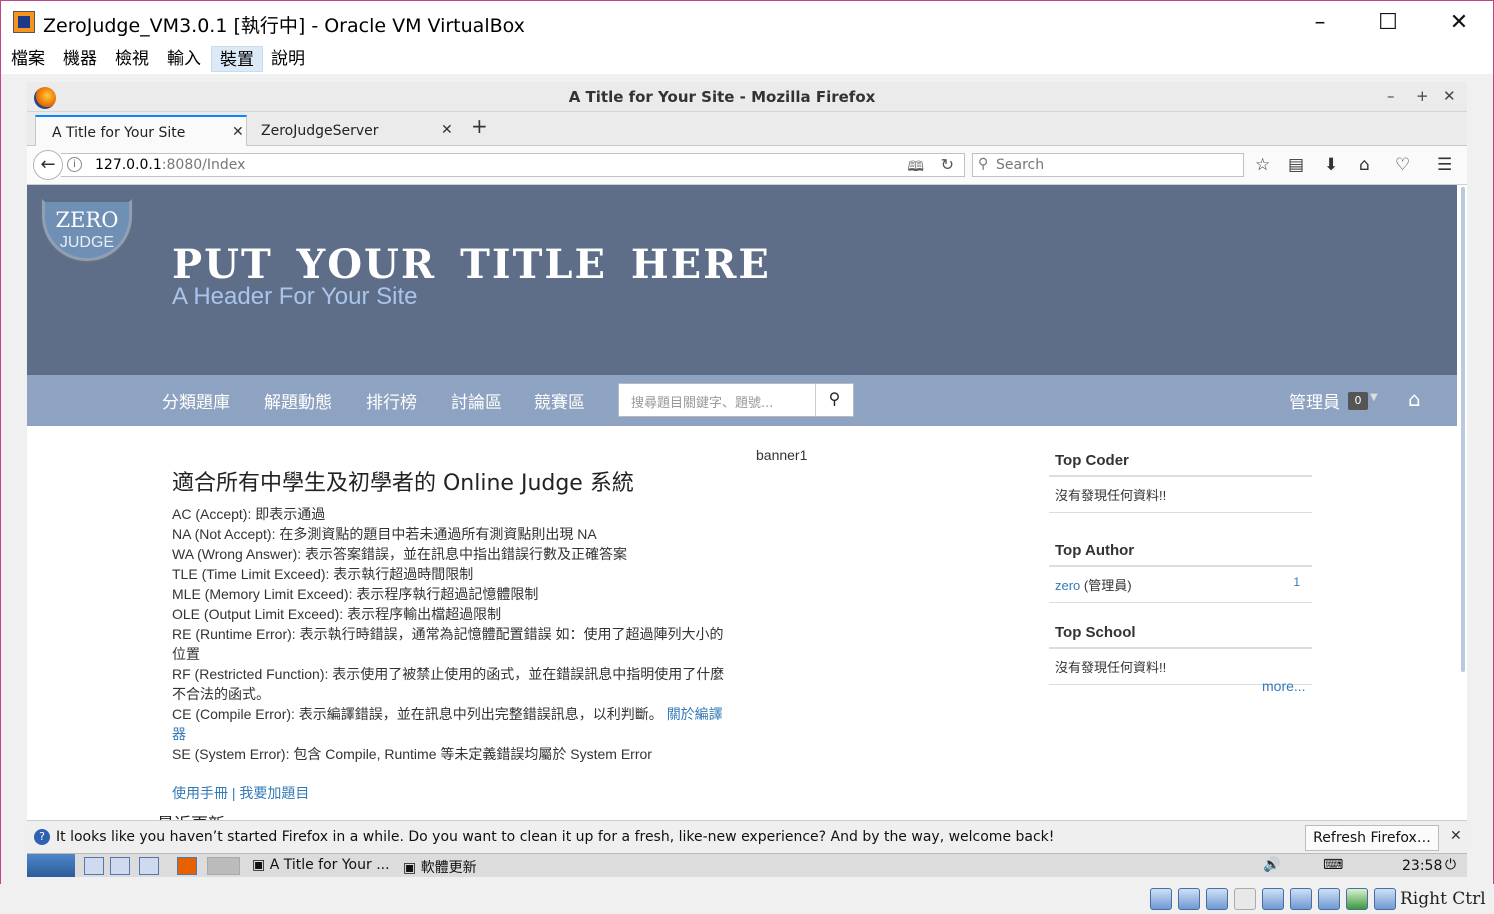 The width and height of the screenshot is (1494, 914). What do you see at coordinates (298, 400) in the screenshot?
I see `nav-submissions: 解題動態` at bounding box center [298, 400].